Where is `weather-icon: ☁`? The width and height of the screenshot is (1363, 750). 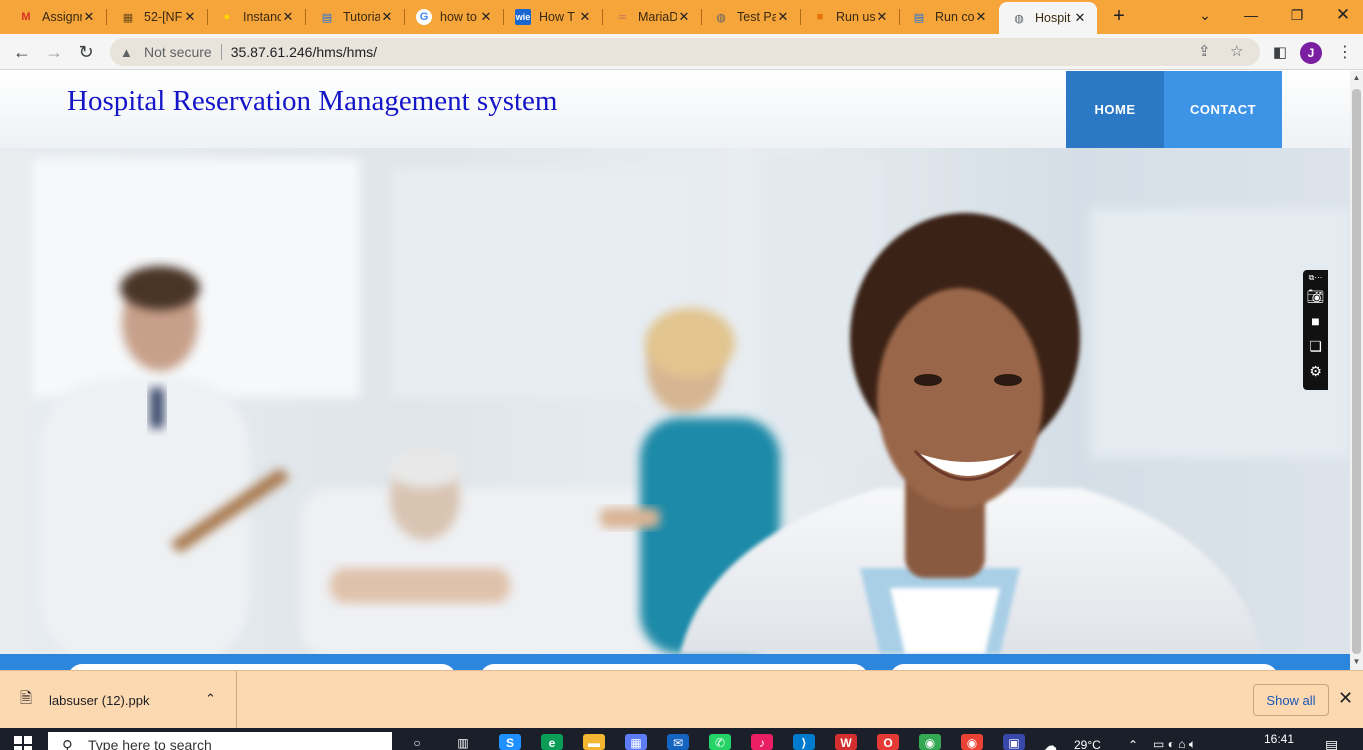 weather-icon: ☁ is located at coordinates (1050, 744).